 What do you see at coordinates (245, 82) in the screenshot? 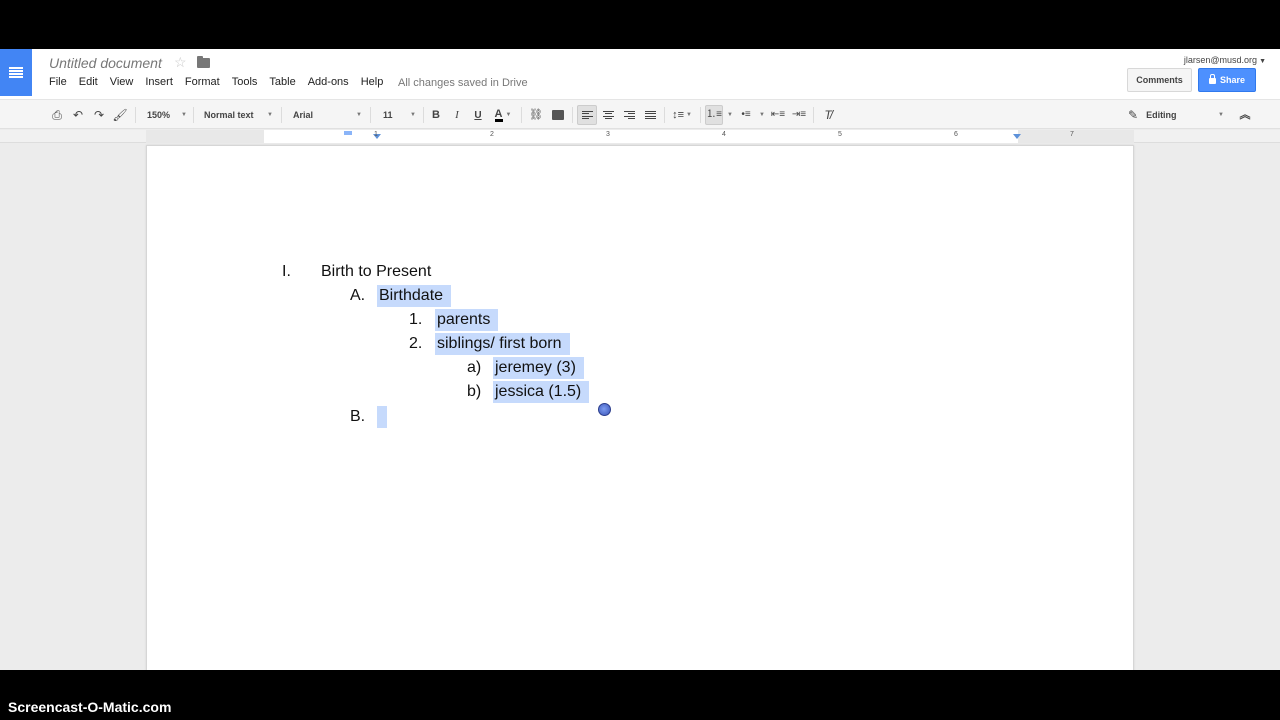
I see `menu-tools: Tools` at bounding box center [245, 82].